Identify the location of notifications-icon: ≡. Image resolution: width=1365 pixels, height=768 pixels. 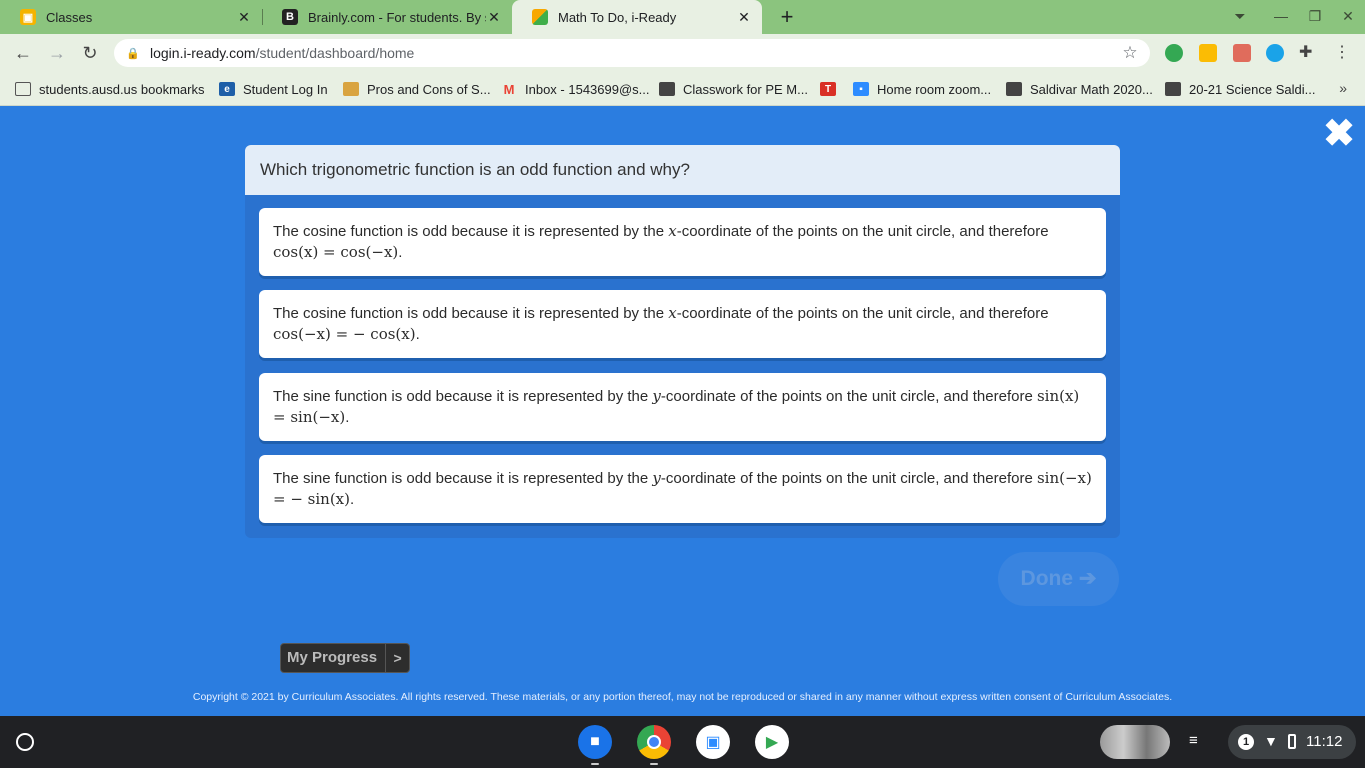
(1193, 740).